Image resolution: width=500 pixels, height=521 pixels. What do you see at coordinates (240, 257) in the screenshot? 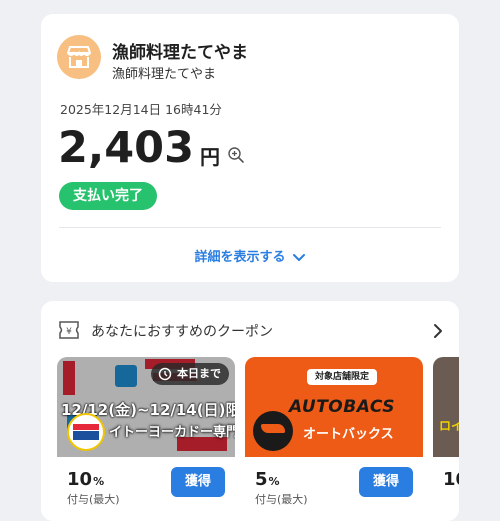
I see `show-details-label: 詳細を表示する` at bounding box center [240, 257].